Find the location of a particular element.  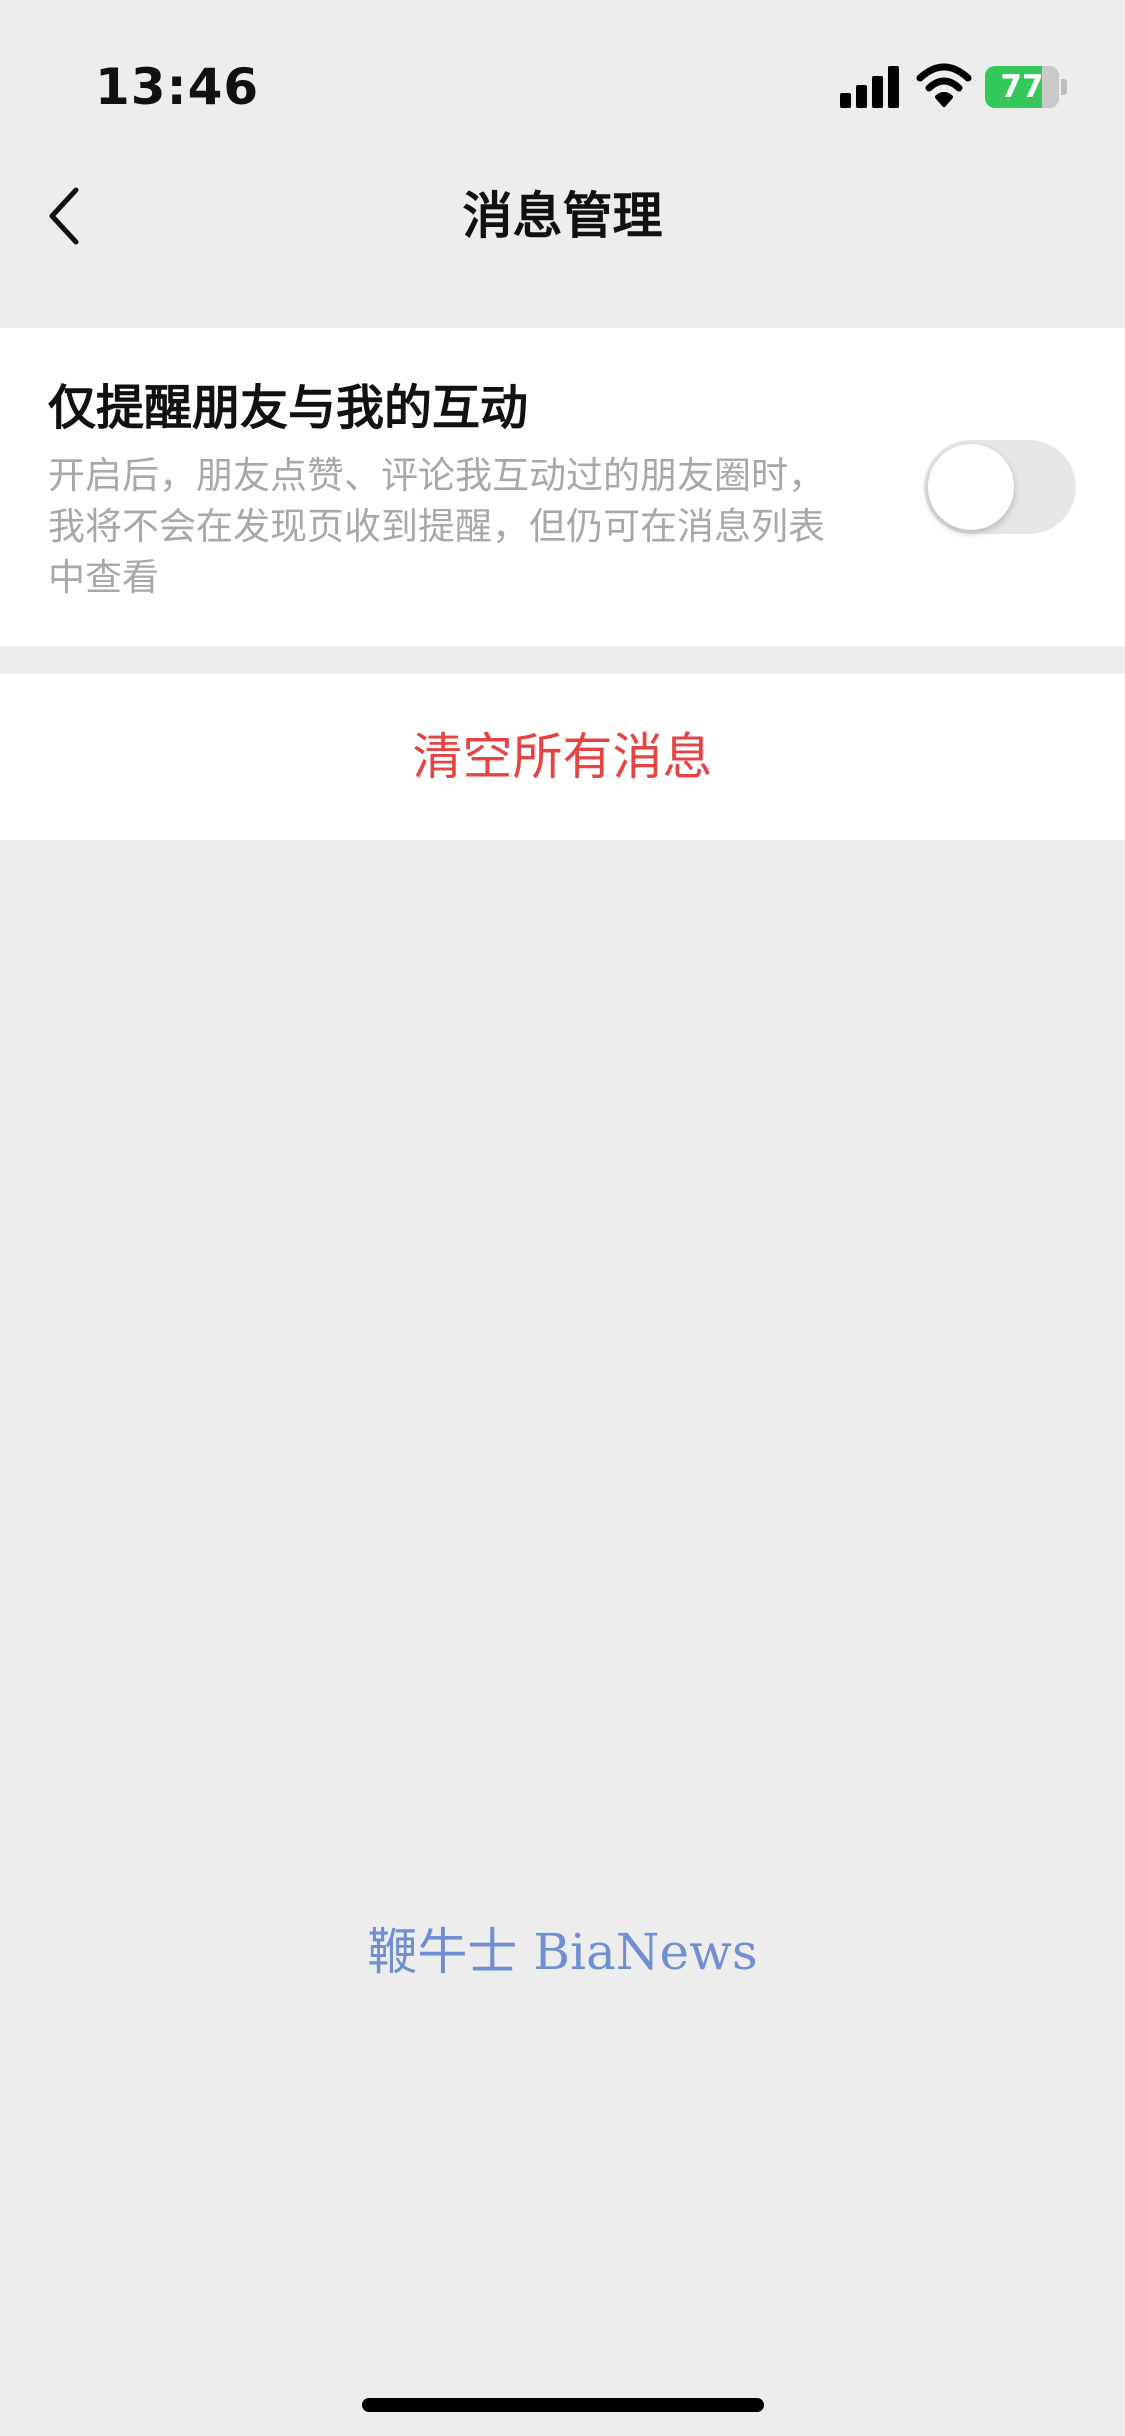

status-time: 13:46 is located at coordinates (177, 87).